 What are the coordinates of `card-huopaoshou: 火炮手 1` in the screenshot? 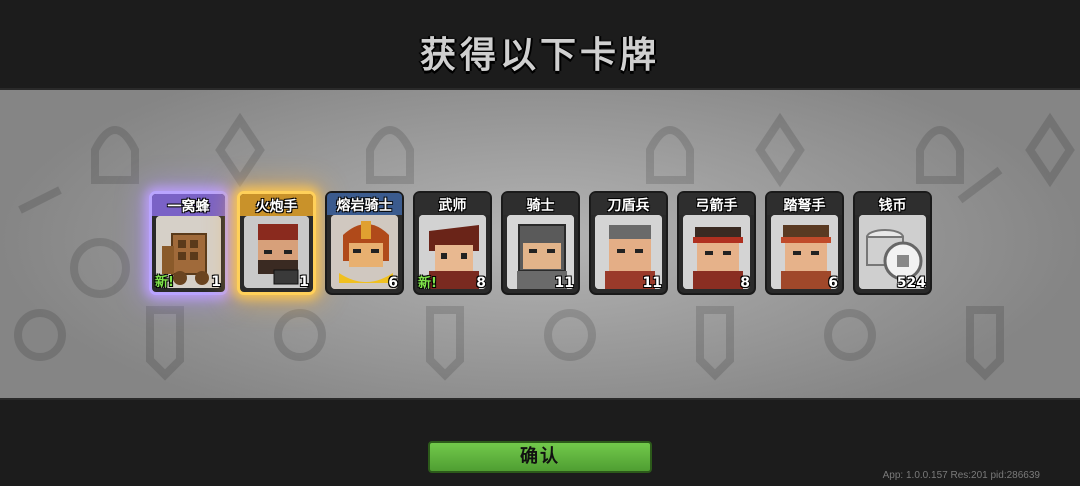 It's located at (276, 243).